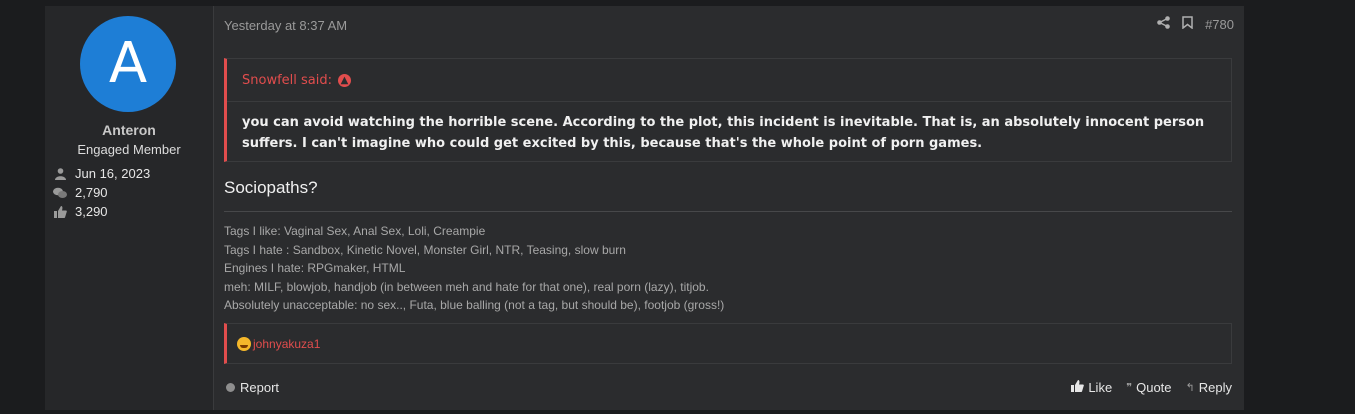  I want to click on like-button: Like, so click(1091, 387).